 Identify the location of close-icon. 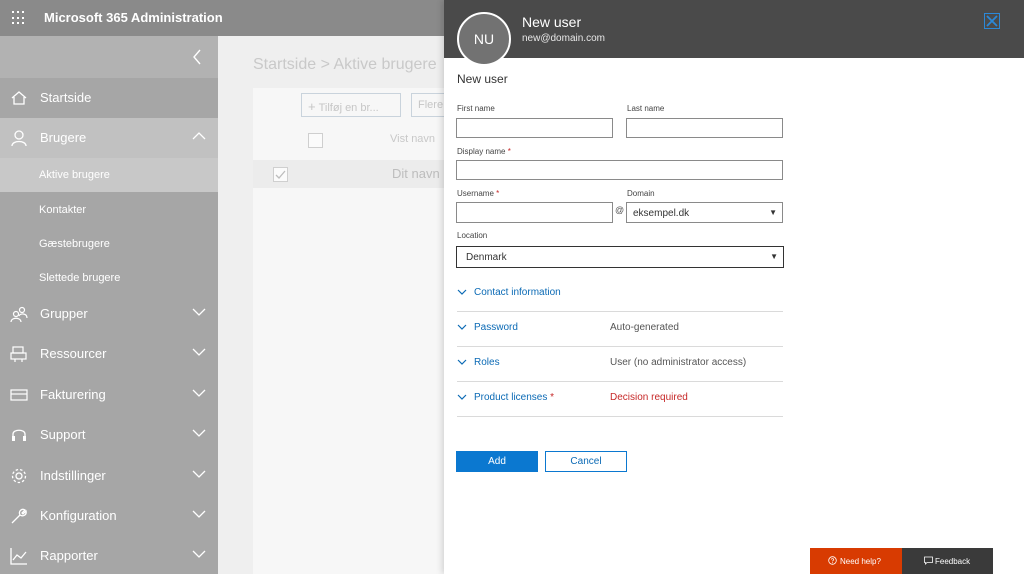
(992, 21).